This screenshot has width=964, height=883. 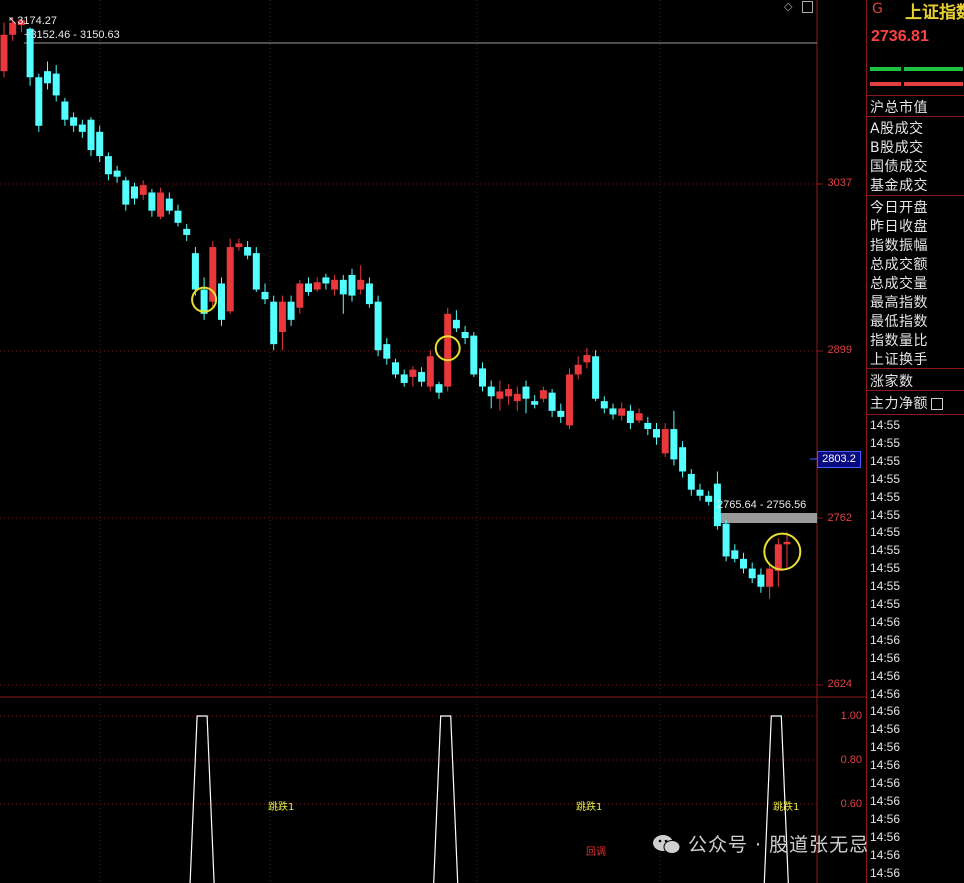 I want to click on g-badge: G, so click(x=877, y=9).